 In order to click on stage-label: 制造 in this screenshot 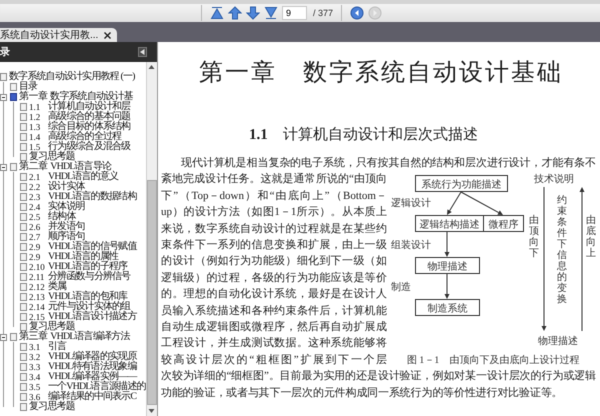, I will do `click(401, 288)`.